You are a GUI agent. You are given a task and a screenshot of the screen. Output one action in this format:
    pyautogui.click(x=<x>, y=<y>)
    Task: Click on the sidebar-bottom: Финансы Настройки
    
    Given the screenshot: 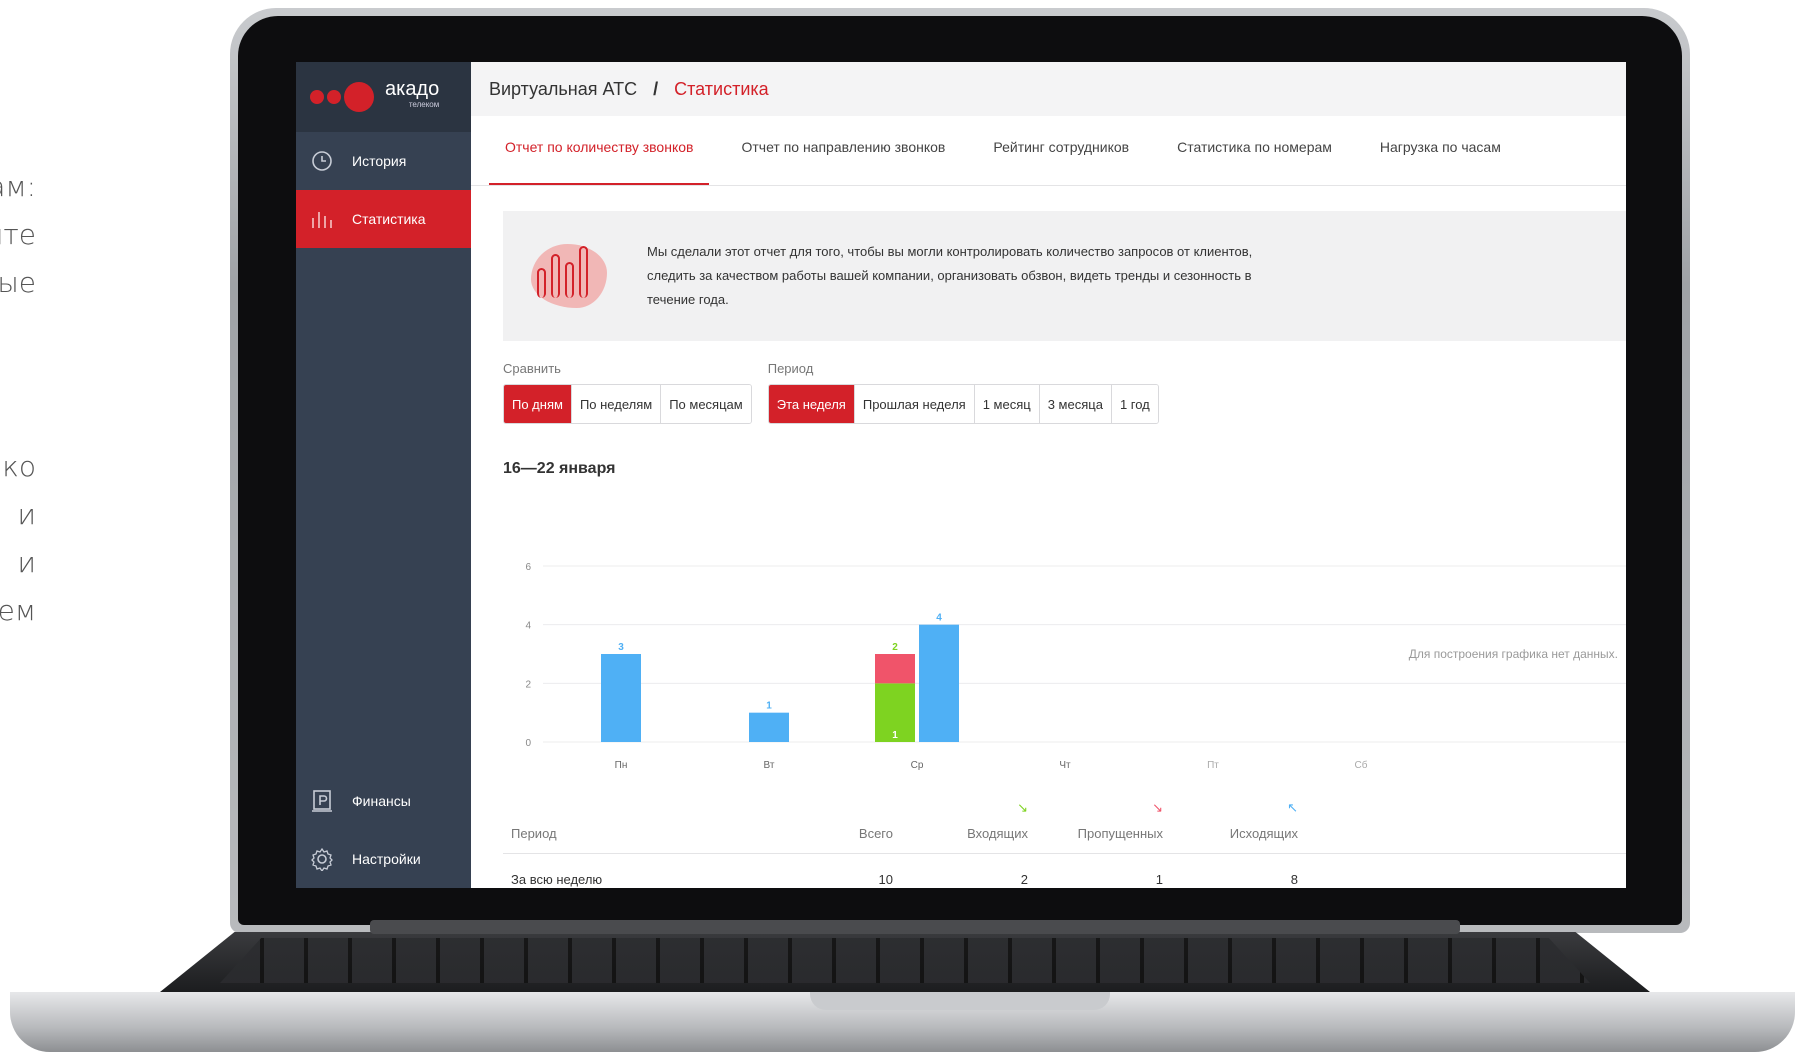 What is the action you would take?
    pyautogui.click(x=383, y=830)
    